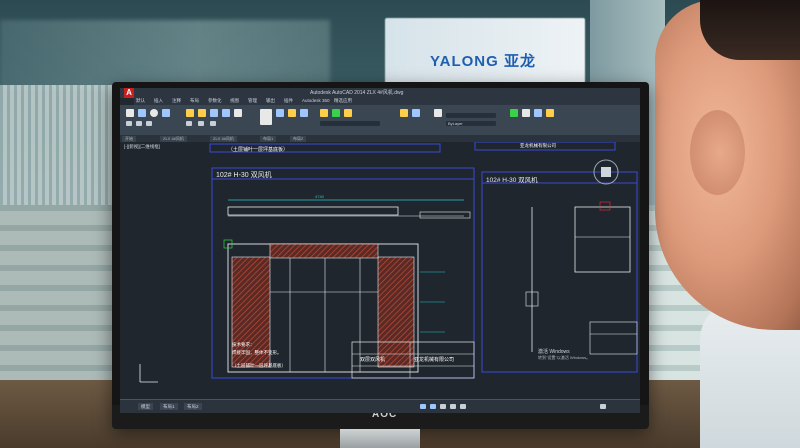  Describe the element at coordinates (213, 123) in the screenshot. I see `array-tool-icon` at that location.